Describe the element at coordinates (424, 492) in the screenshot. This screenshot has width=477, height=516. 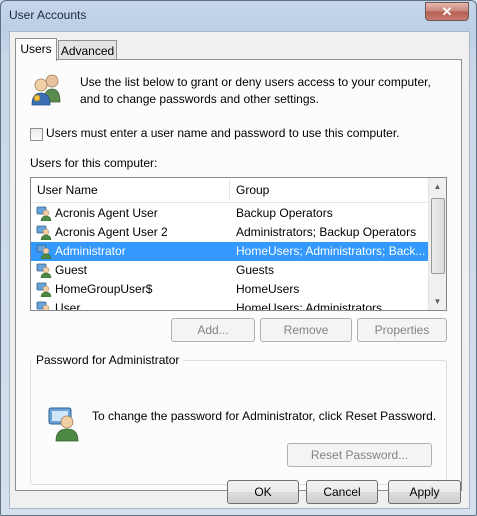
I see `apply-button: Apply` at that location.